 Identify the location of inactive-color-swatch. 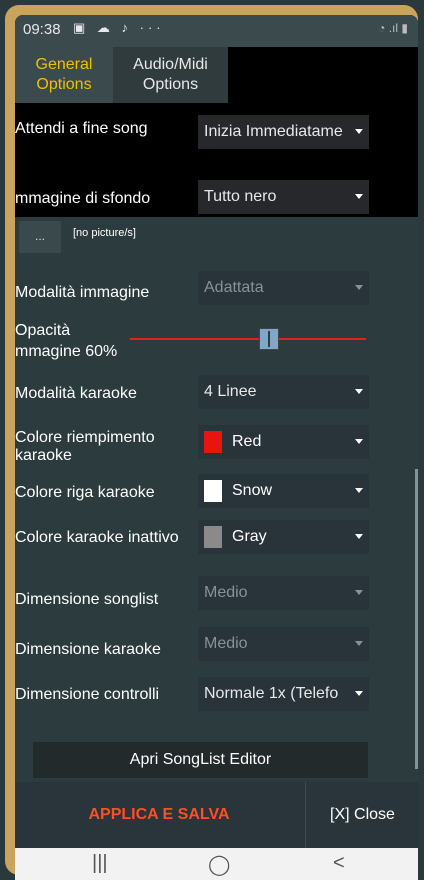
(213, 537).